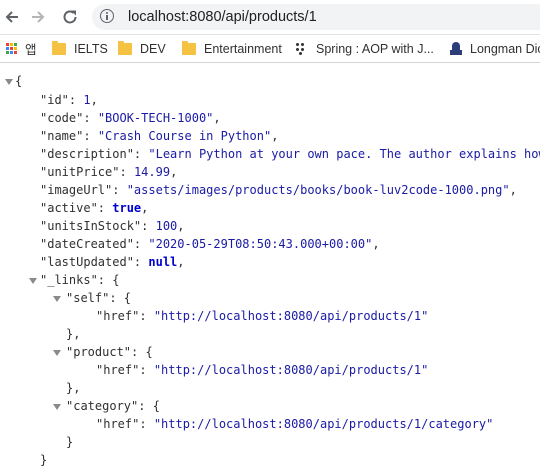 The width and height of the screenshot is (540, 473). Describe the element at coordinates (302, 48) in the screenshot. I see `spring-icon` at that location.